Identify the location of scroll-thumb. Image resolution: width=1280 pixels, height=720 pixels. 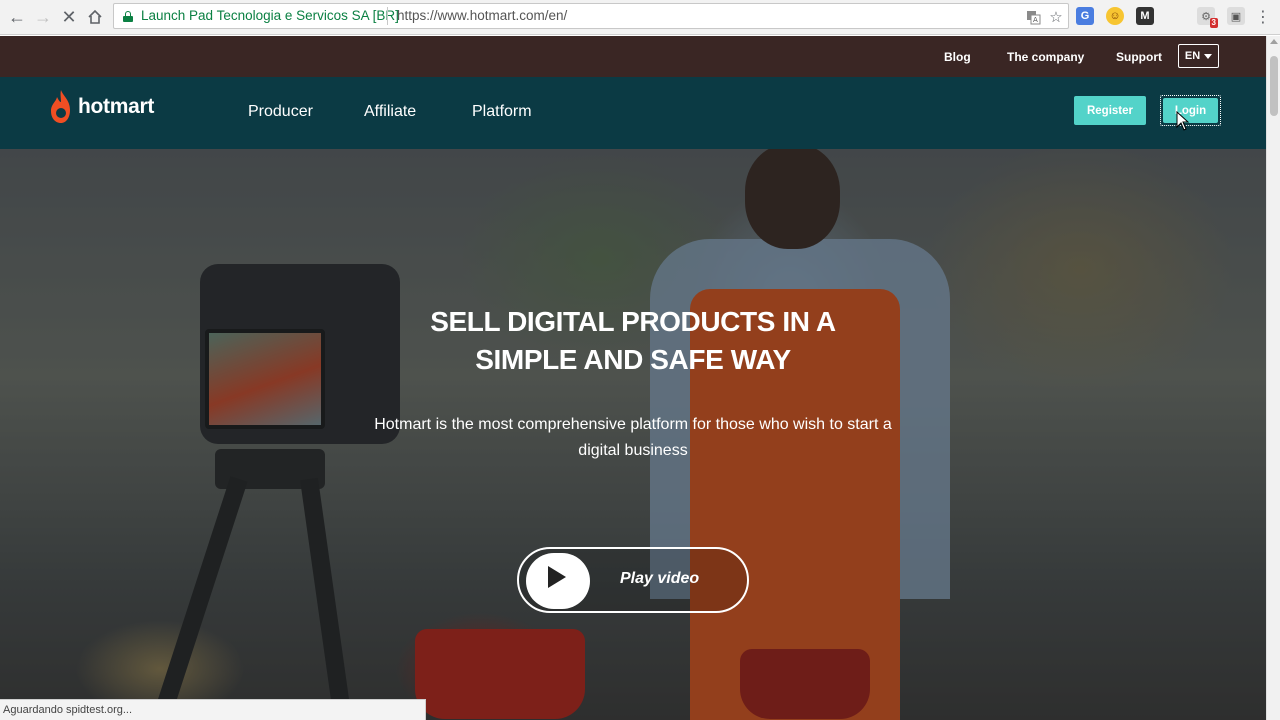
(1274, 86).